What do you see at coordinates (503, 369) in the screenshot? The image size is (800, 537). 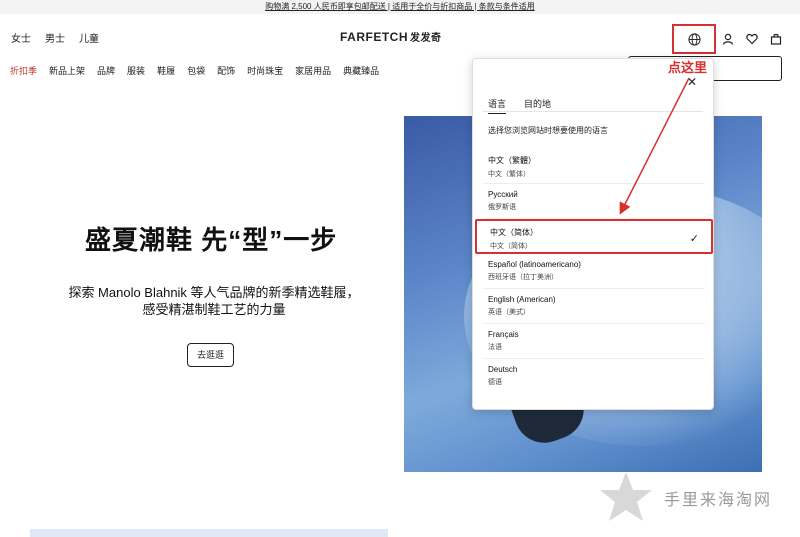 I see `language-name: Deutsch` at bounding box center [503, 369].